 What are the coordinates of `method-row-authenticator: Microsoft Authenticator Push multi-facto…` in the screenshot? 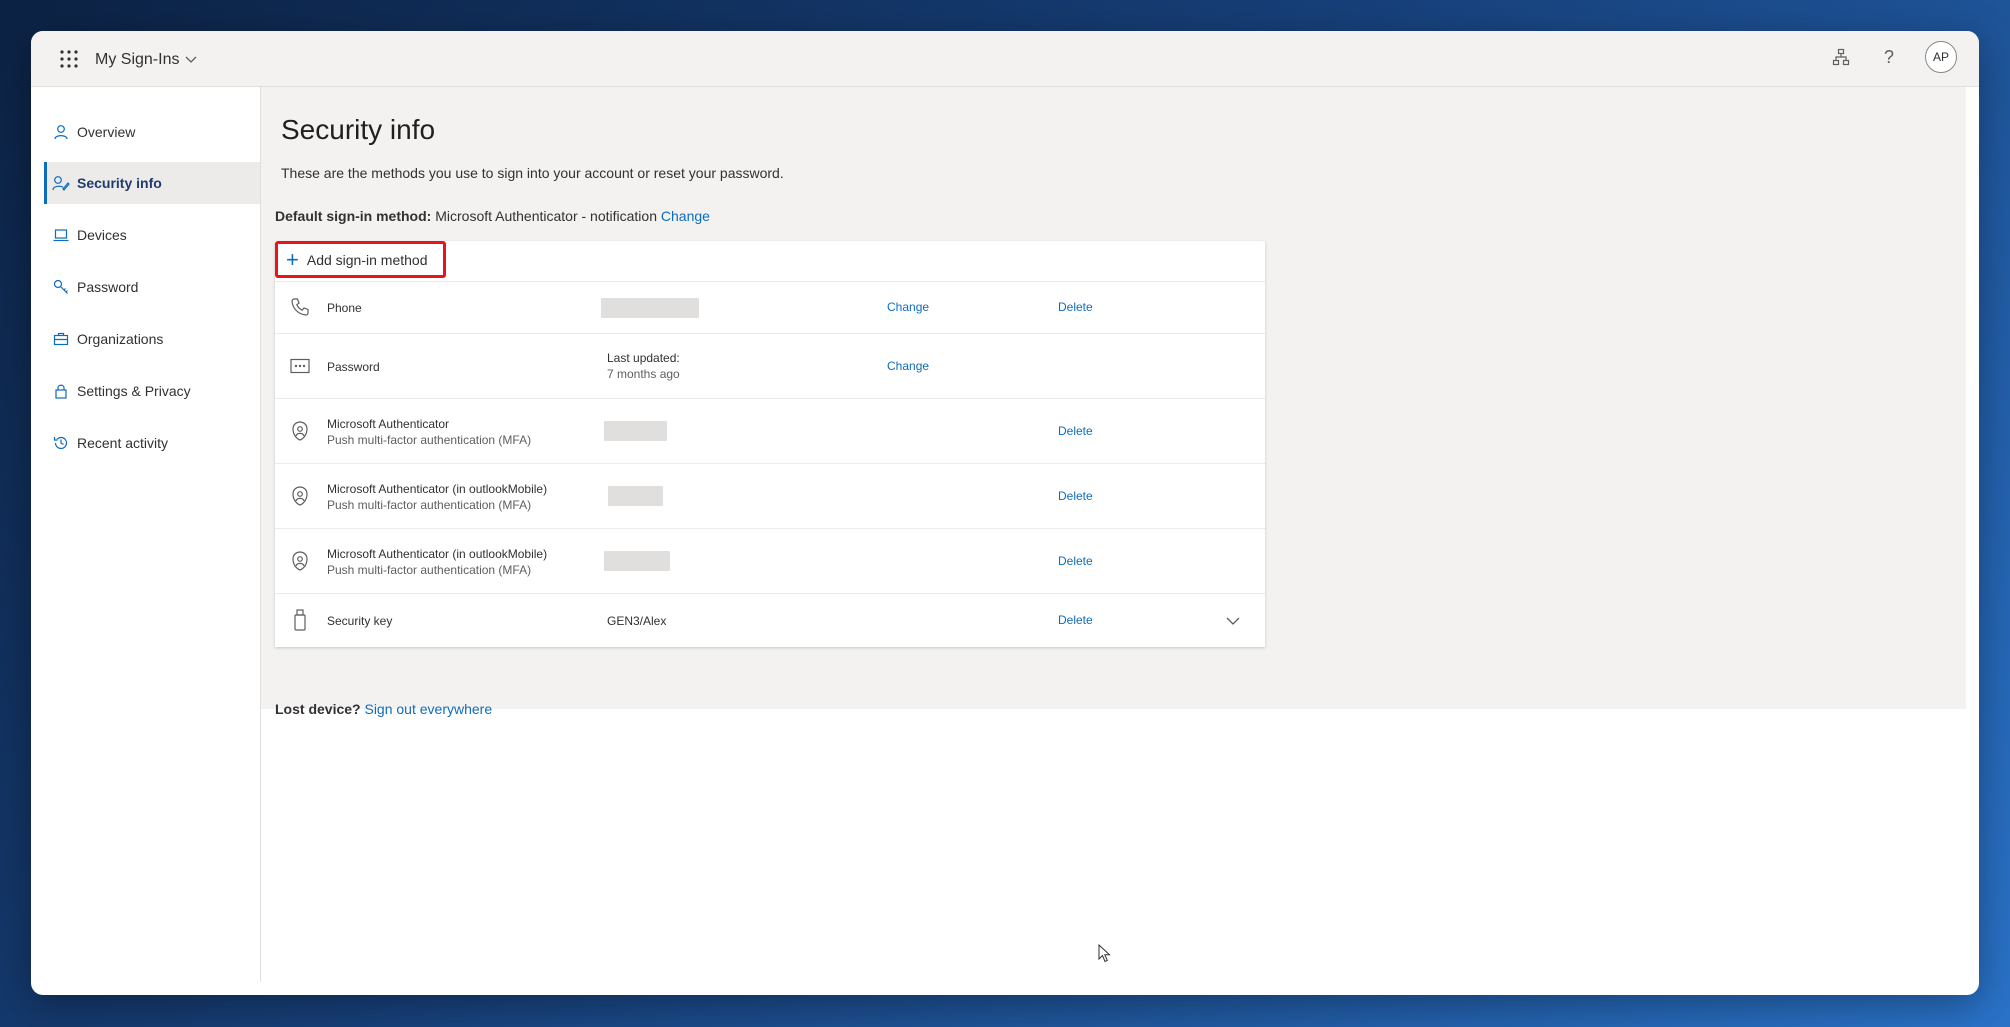 It's located at (770, 431).